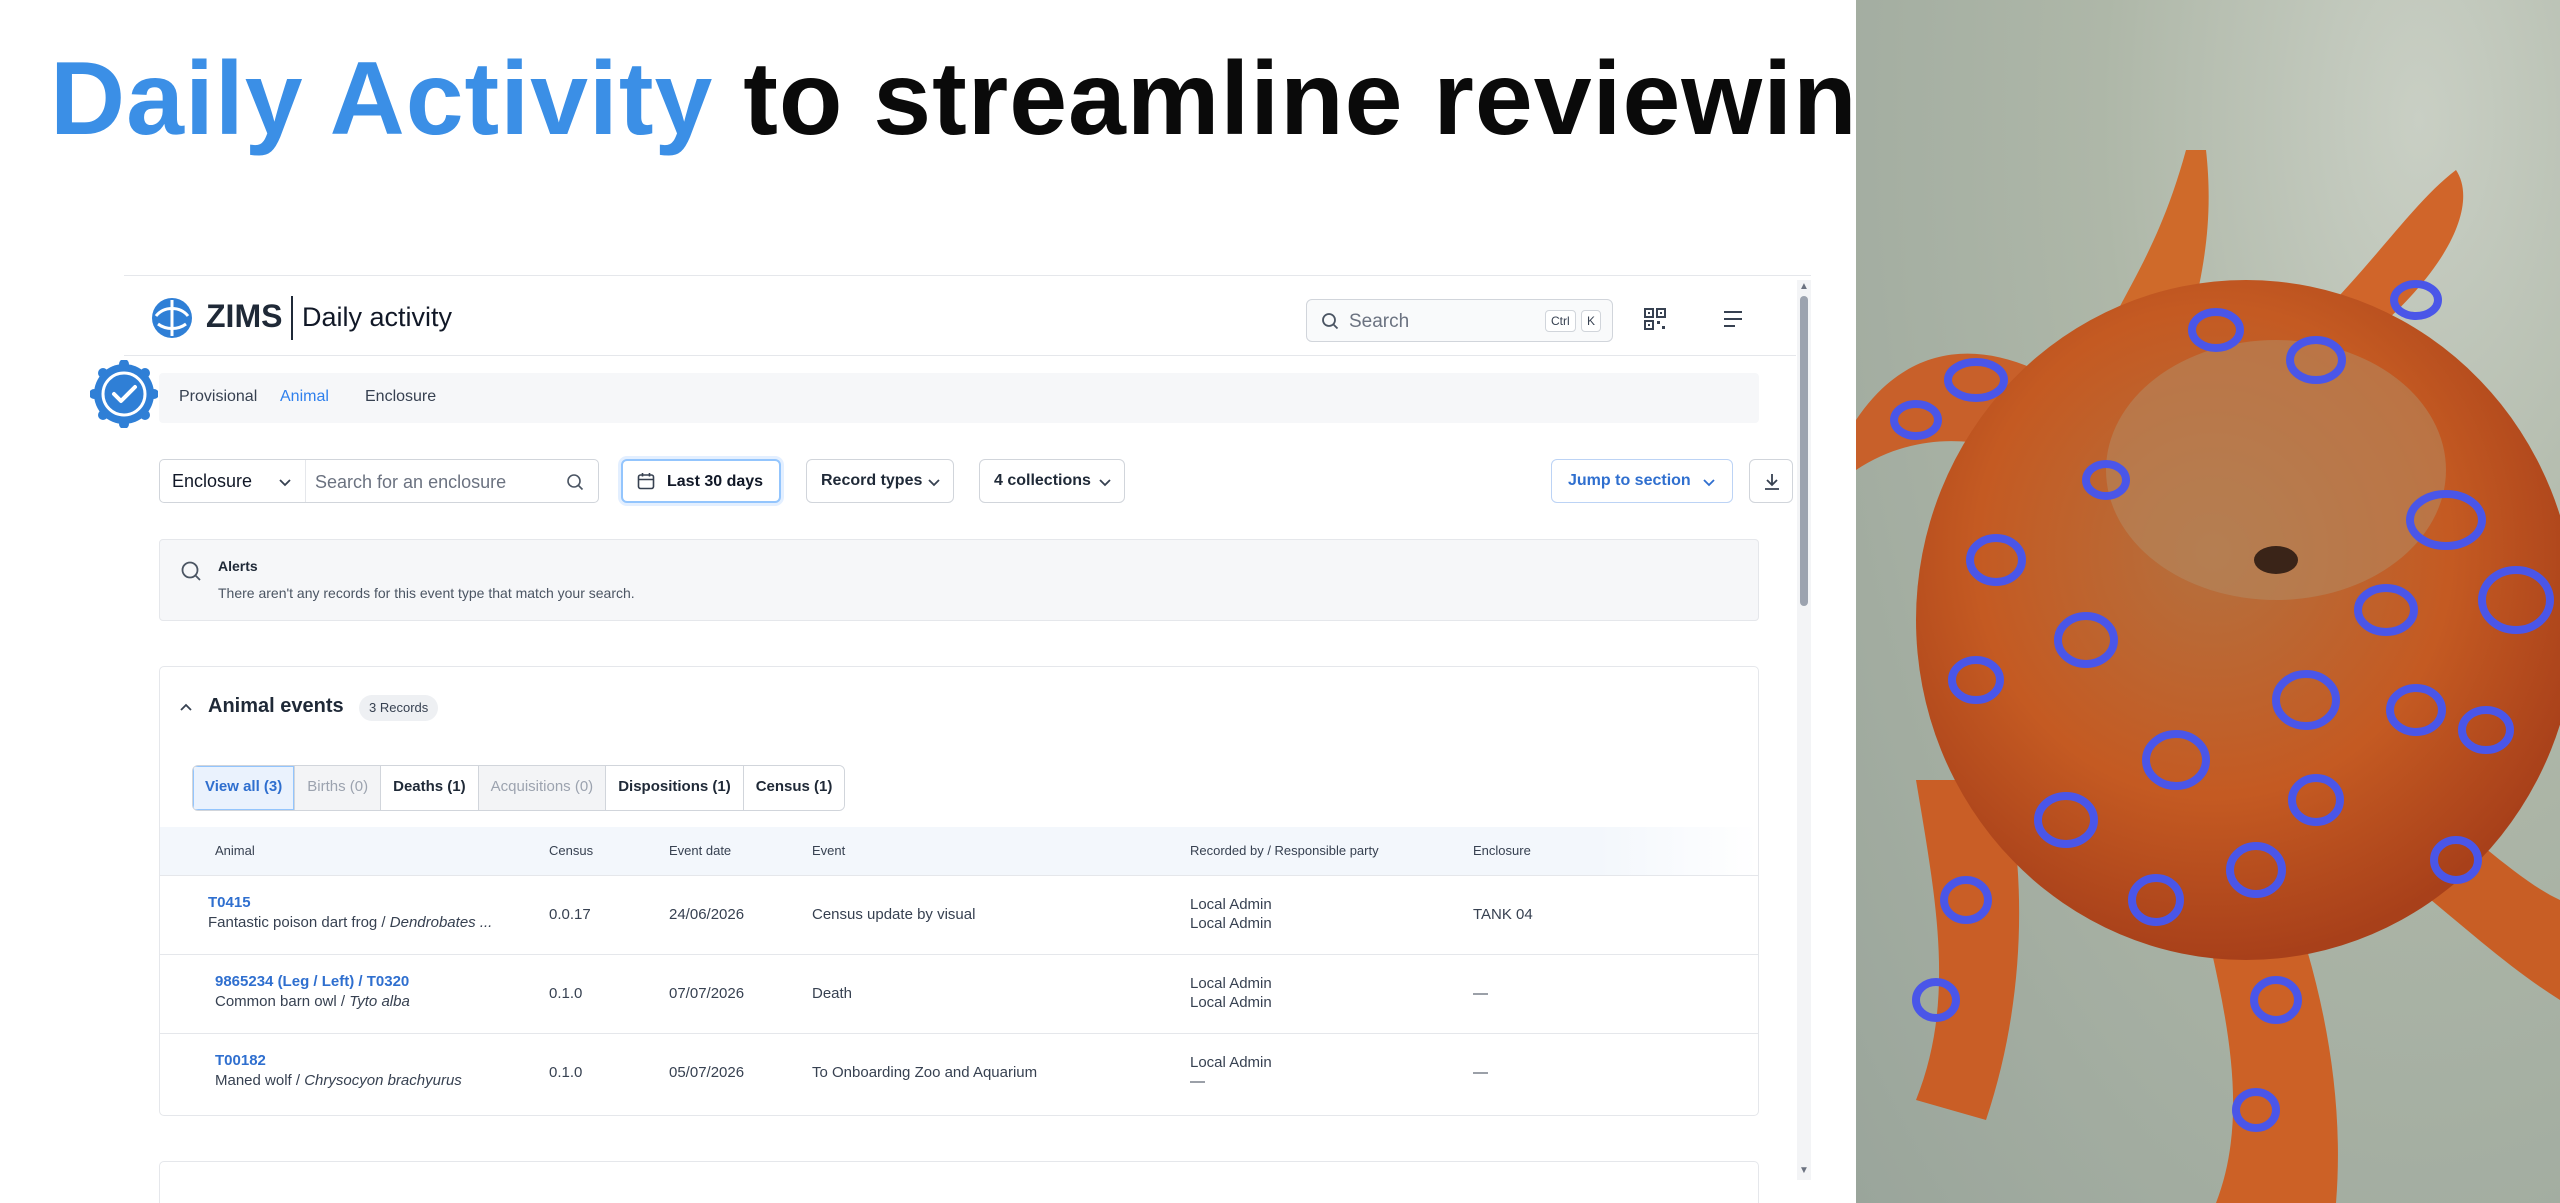 Image resolution: width=2560 pixels, height=1203 pixels. Describe the element at coordinates (1284, 850) in the screenshot. I see `column-header: Recorded by / Responsible party` at that location.